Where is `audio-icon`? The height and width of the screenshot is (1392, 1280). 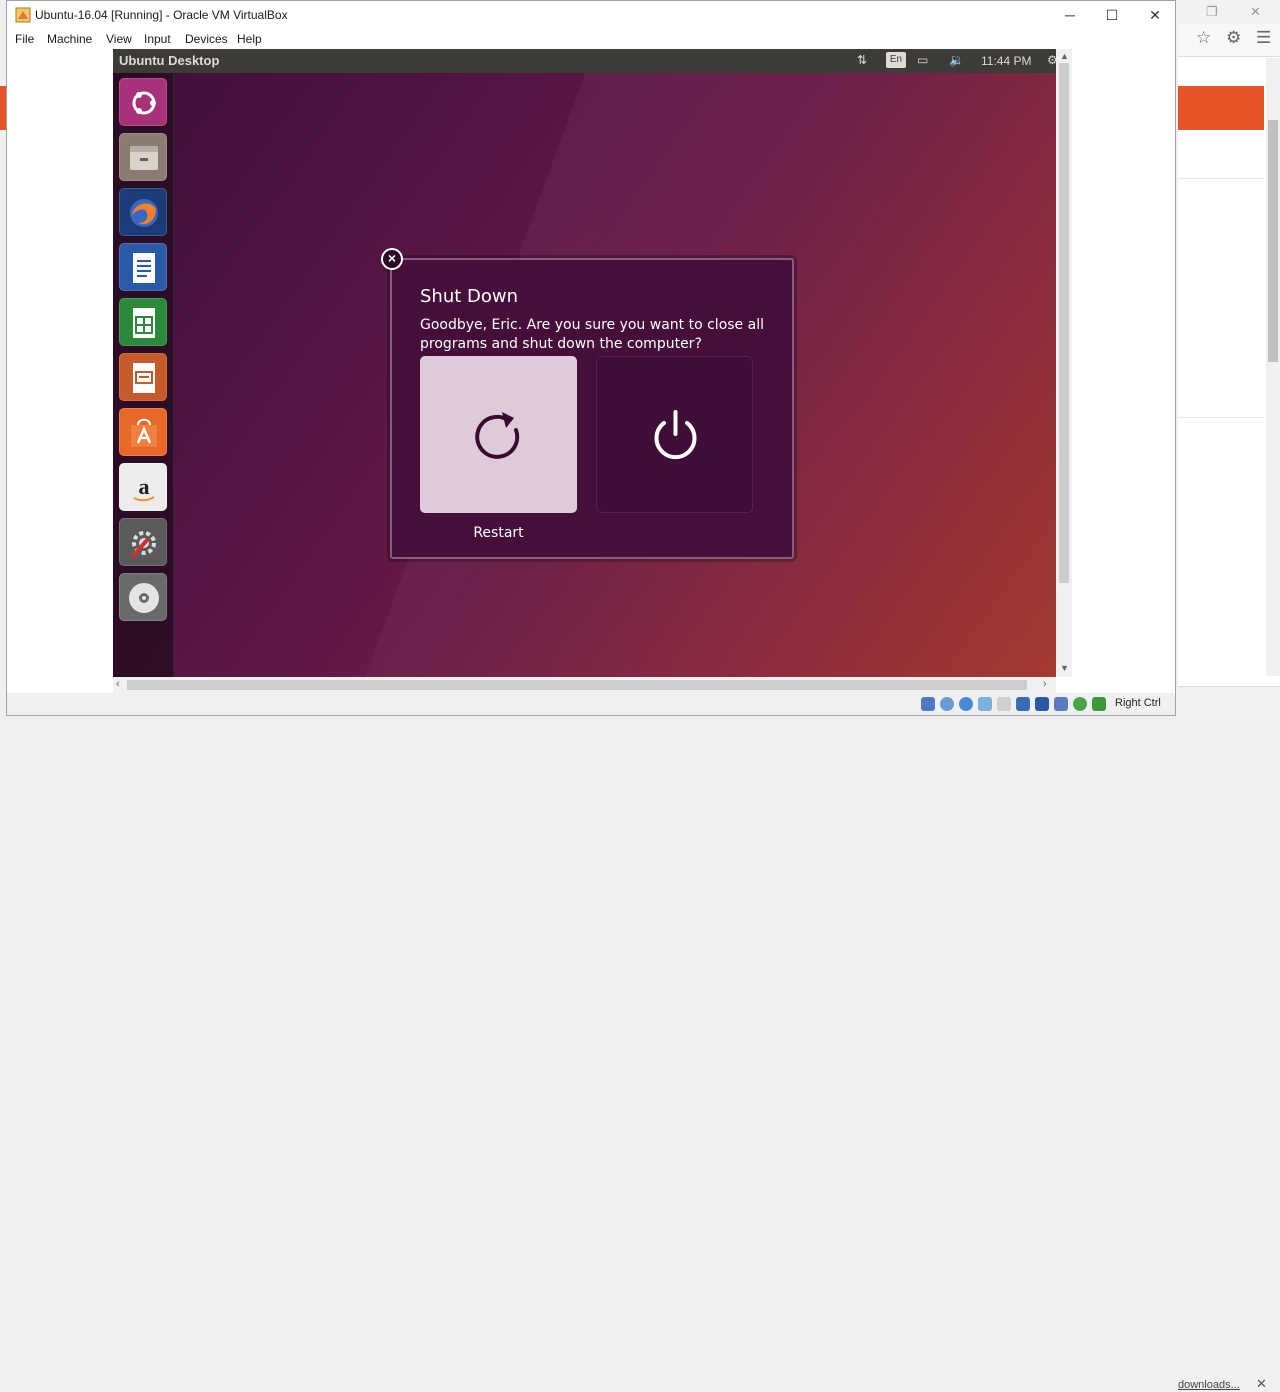
audio-icon is located at coordinates (966, 704).